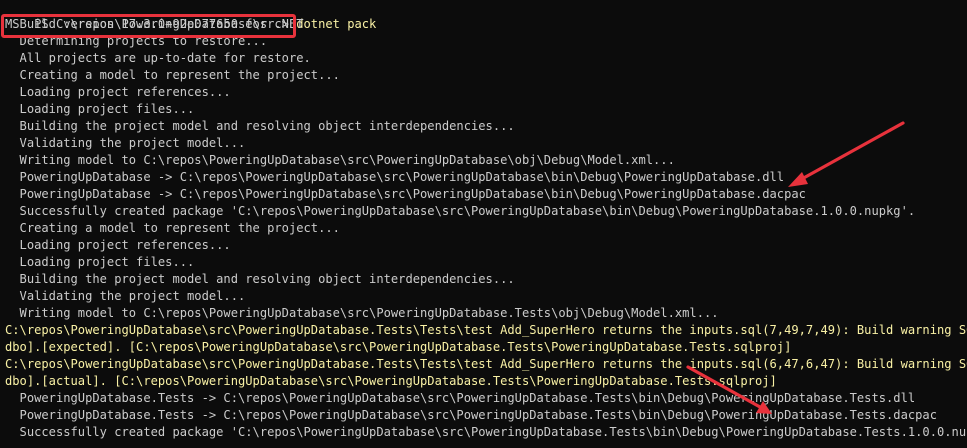 The height and width of the screenshot is (448, 967). What do you see at coordinates (148, 26) in the screenshot?
I see `annotation-highlight-box` at bounding box center [148, 26].